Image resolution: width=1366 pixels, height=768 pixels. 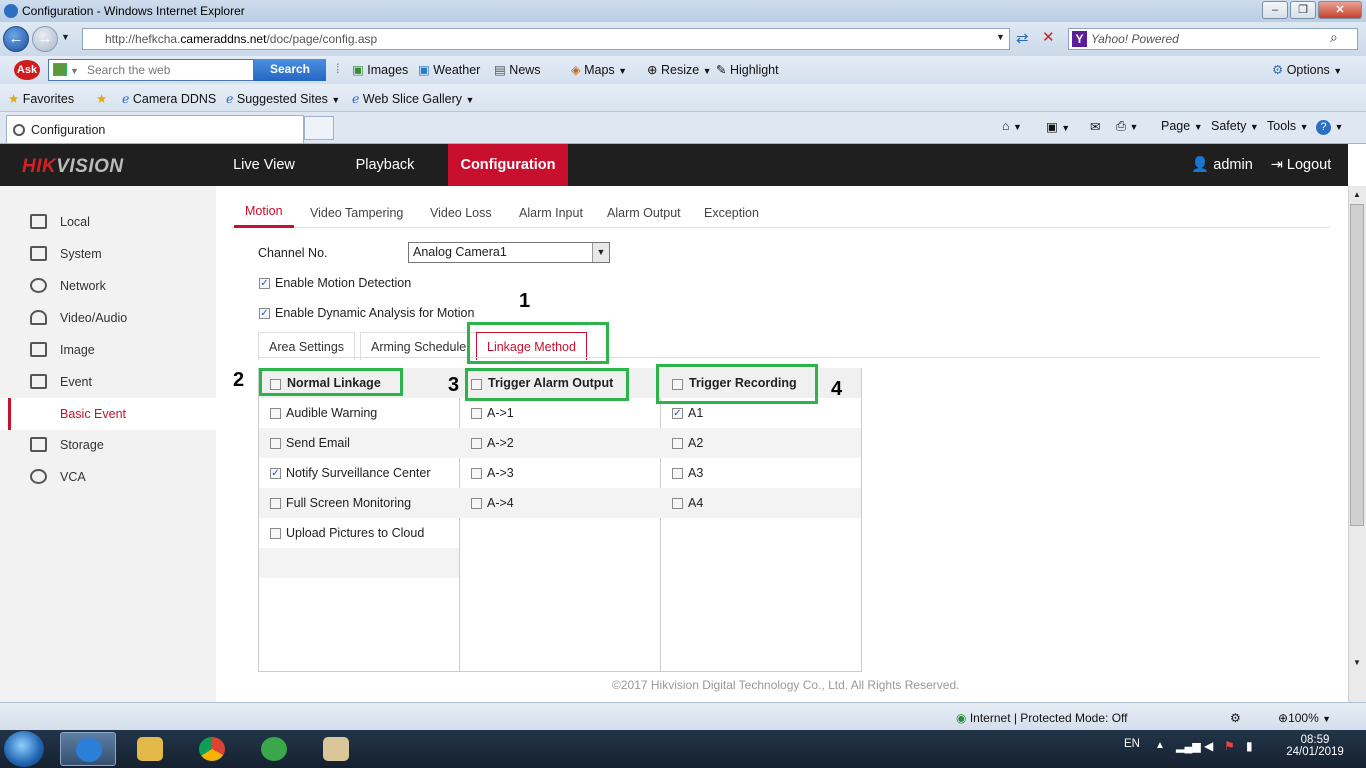 What do you see at coordinates (1208, 746) in the screenshot?
I see `volume-icon: ◀` at bounding box center [1208, 746].